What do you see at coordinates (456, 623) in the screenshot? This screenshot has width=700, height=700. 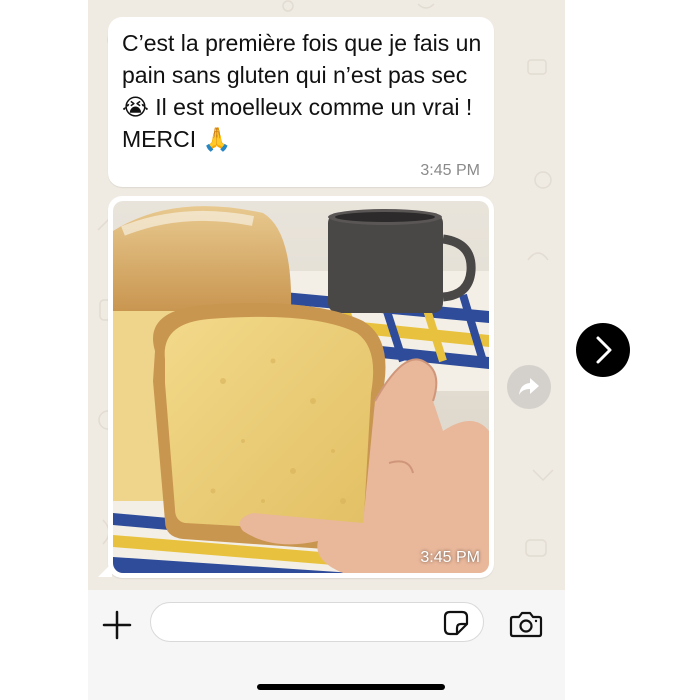 I see `sticker-icon` at bounding box center [456, 623].